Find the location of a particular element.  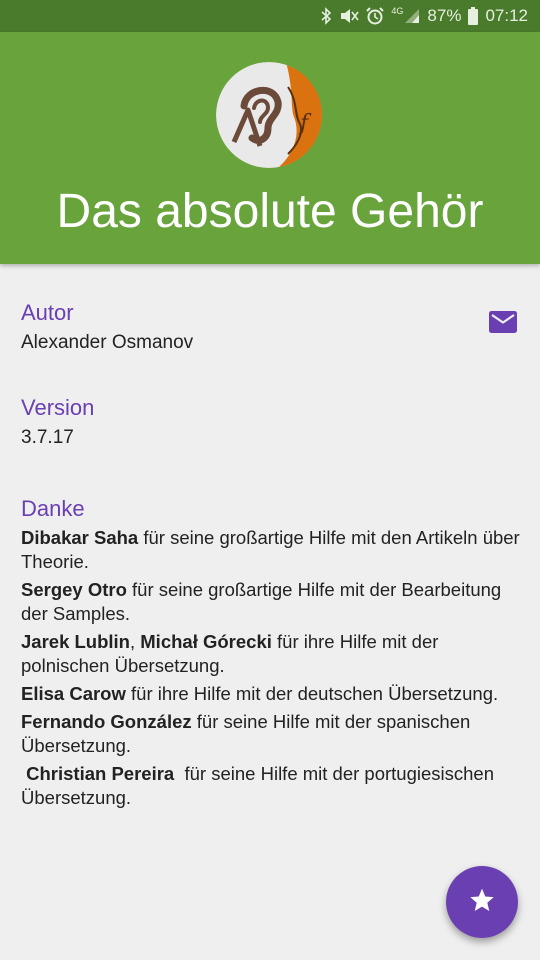

credit-name: Dibakar Saha is located at coordinates (80, 537).